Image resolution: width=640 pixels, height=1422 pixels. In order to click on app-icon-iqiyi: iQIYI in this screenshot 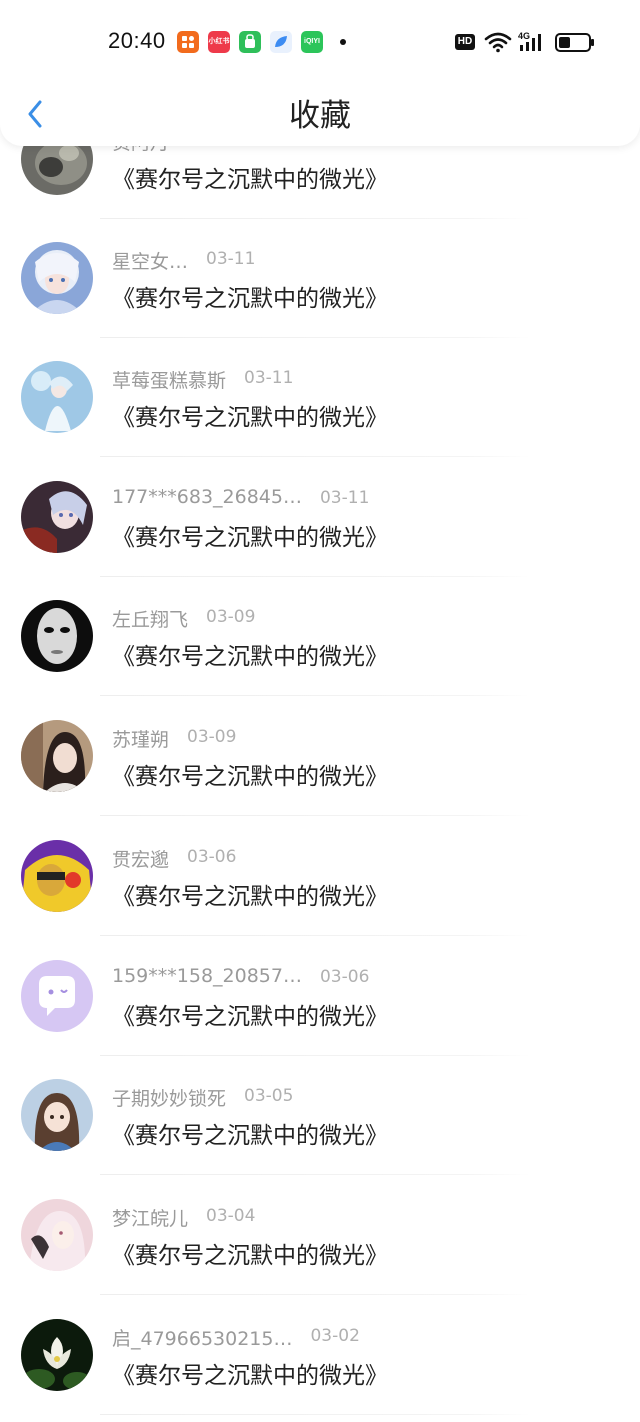, I will do `click(312, 42)`.